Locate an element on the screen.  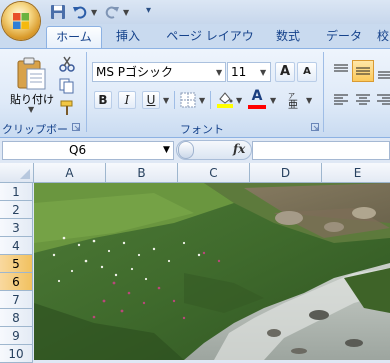
undo-dropdown-icon: ▼ is located at coordinates (94, 12).